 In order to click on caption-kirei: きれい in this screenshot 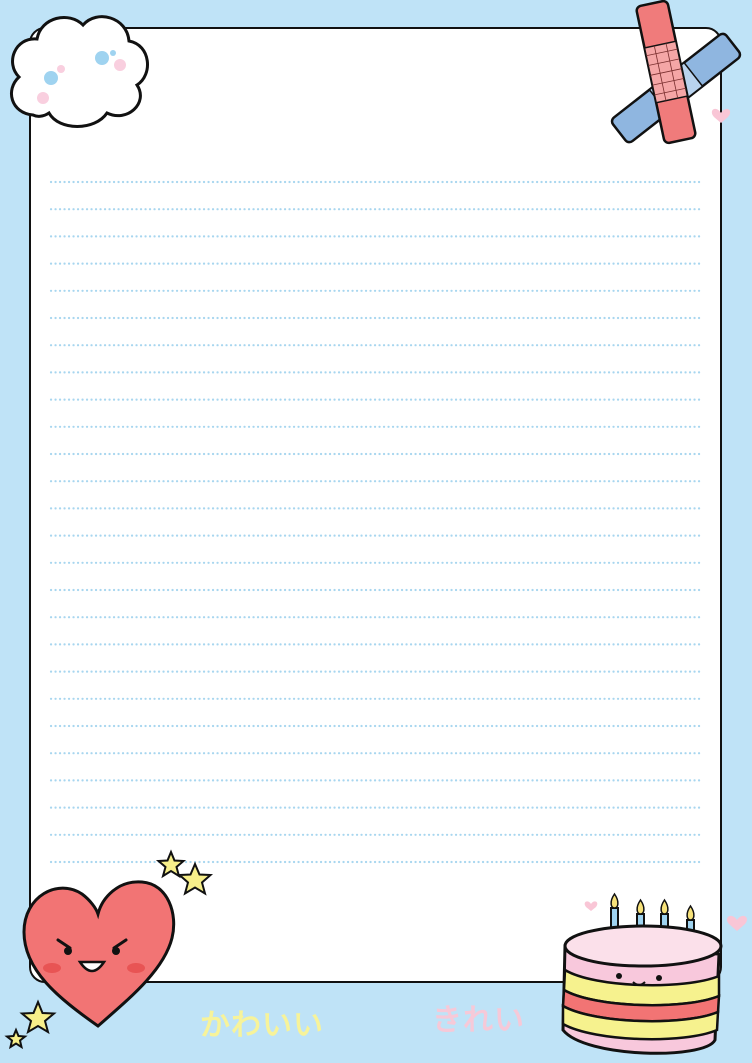, I will do `click(478, 1020)`.